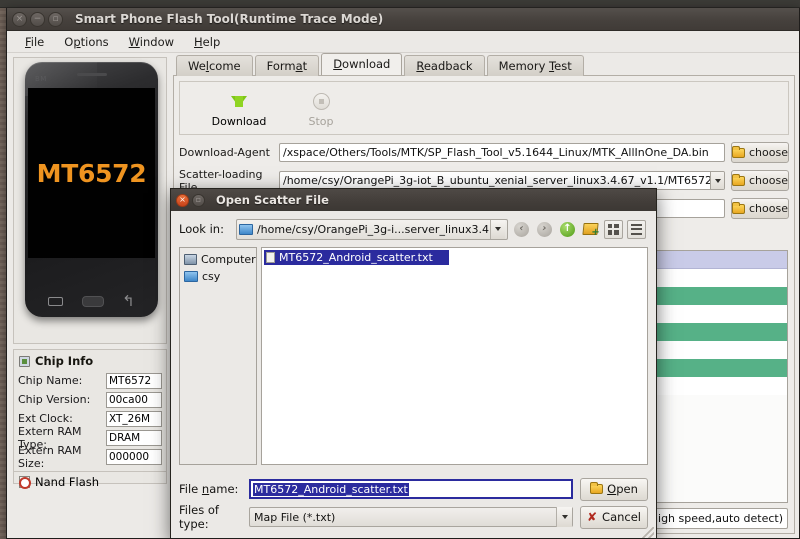 The height and width of the screenshot is (539, 800). Describe the element at coordinates (592, 517) in the screenshot. I see `close-icon: ✘` at that location.